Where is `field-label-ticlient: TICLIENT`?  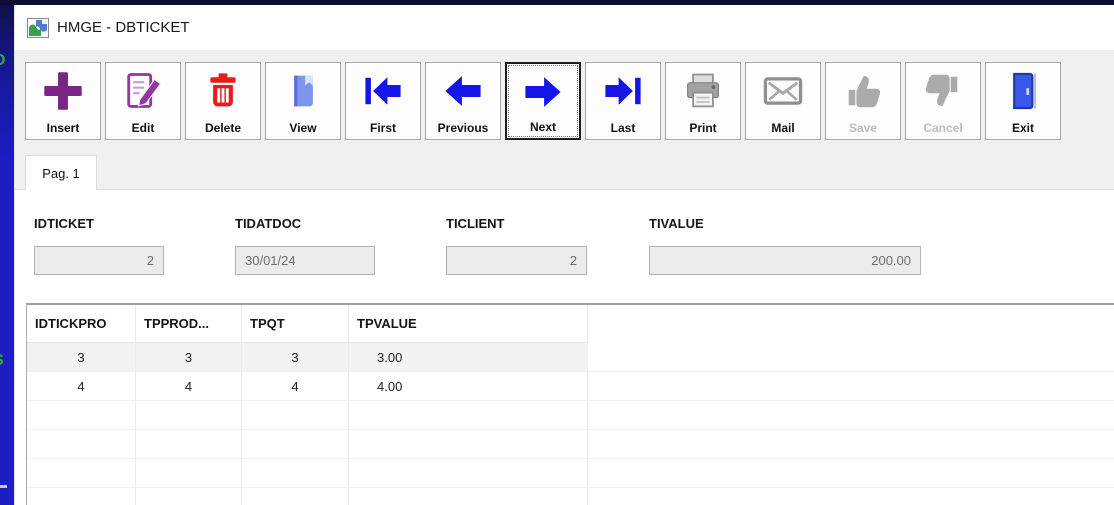 field-label-ticlient: TICLIENT is located at coordinates (475, 223).